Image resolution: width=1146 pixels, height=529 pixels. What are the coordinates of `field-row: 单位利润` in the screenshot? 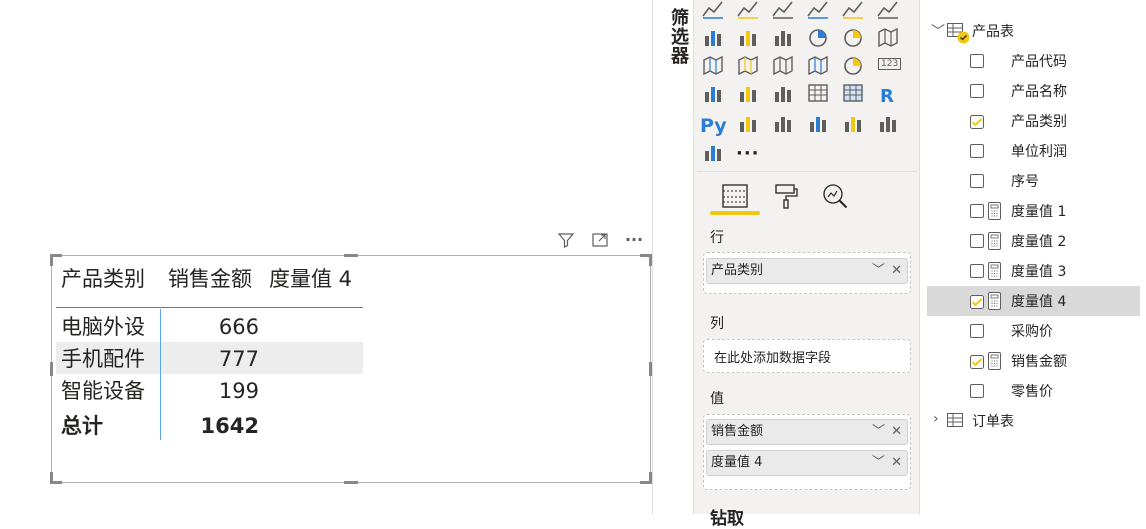 It's located at (1033, 151).